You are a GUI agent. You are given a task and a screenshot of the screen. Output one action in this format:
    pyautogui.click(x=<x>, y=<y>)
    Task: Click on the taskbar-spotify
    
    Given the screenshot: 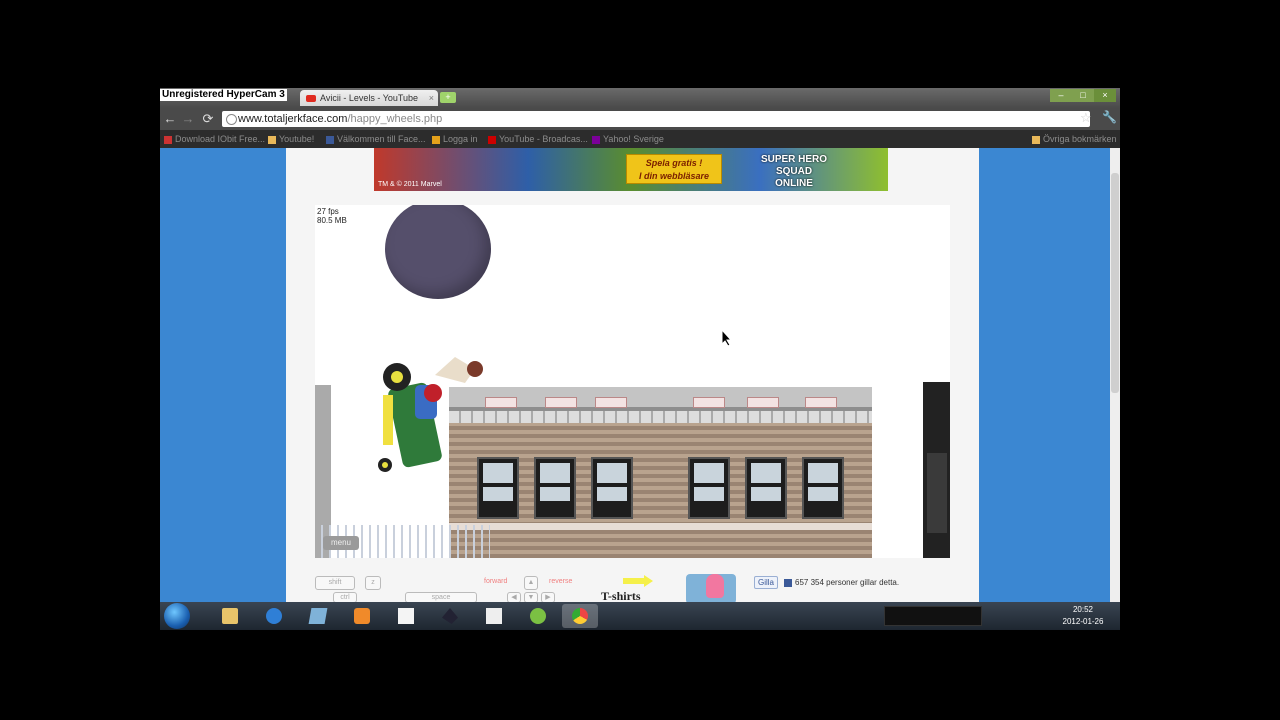 What is the action you would take?
    pyautogui.click(x=538, y=616)
    